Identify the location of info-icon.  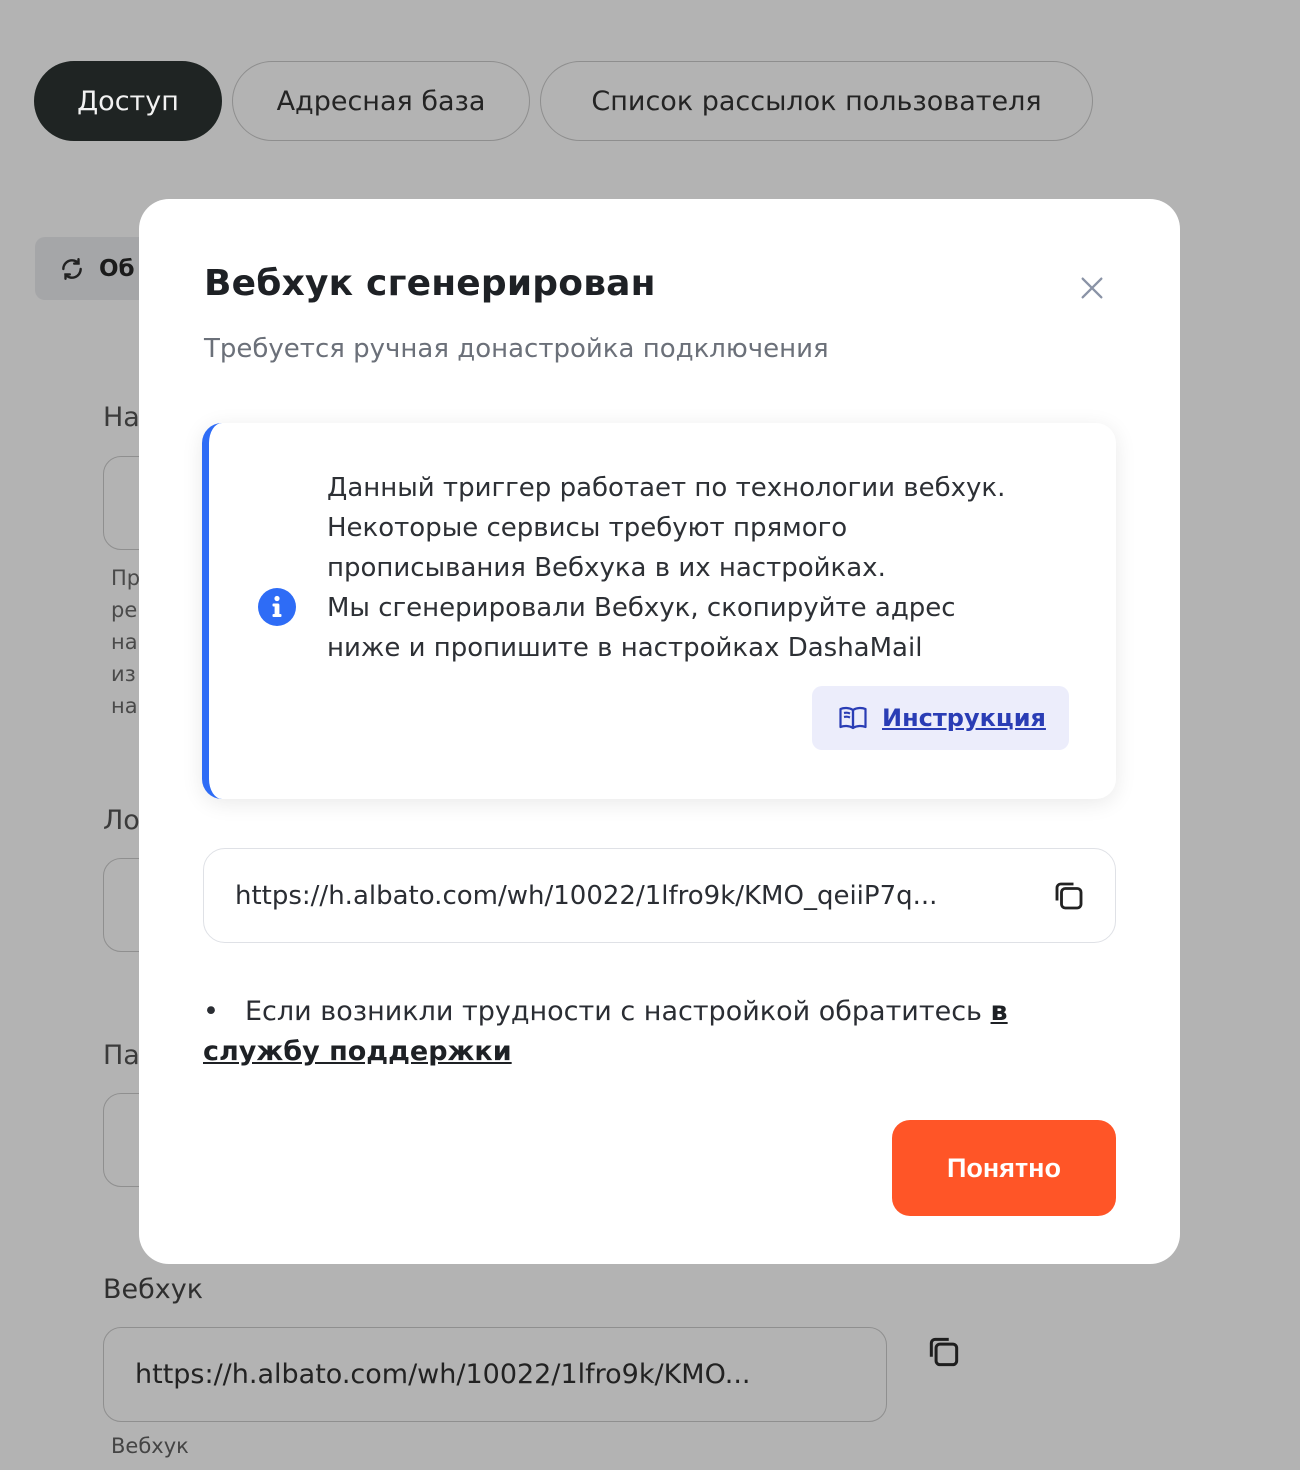
(277, 607).